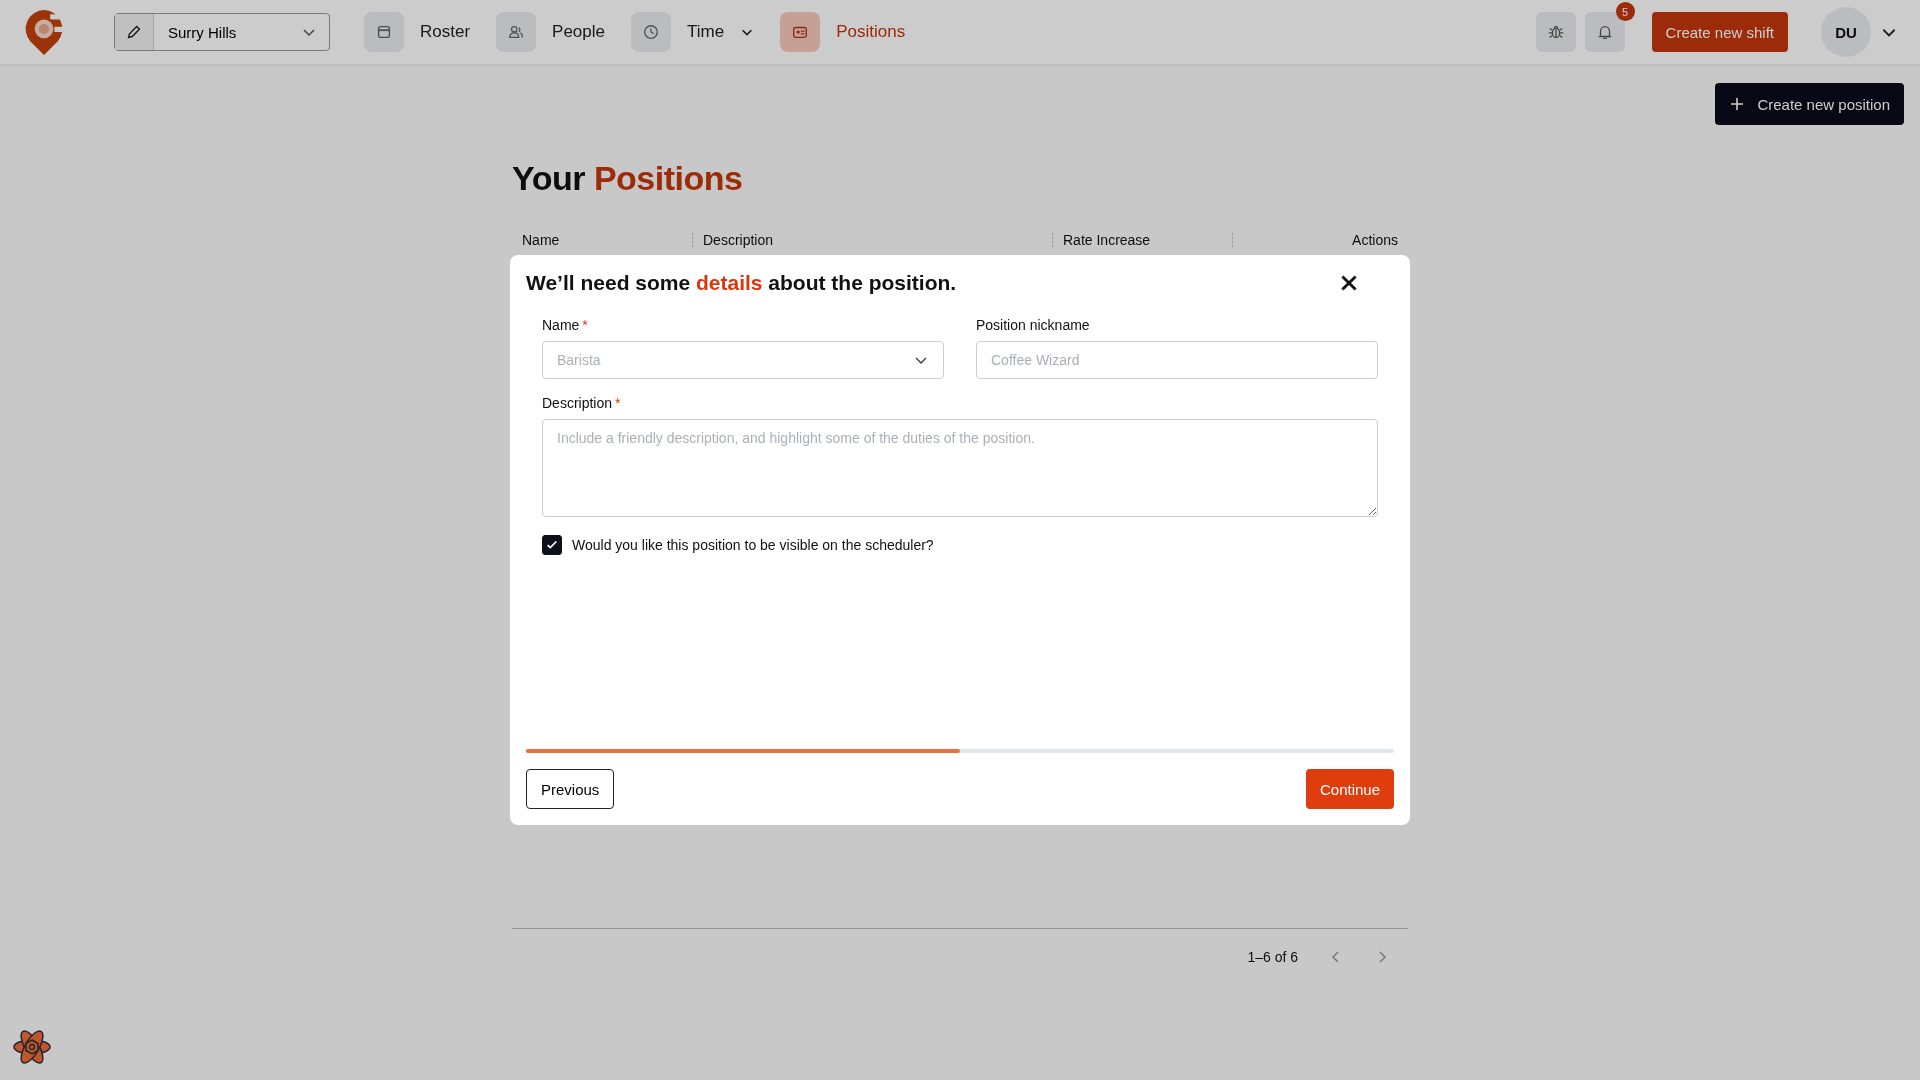 The image size is (1920, 1080). I want to click on bug-icon, so click(1555, 32).